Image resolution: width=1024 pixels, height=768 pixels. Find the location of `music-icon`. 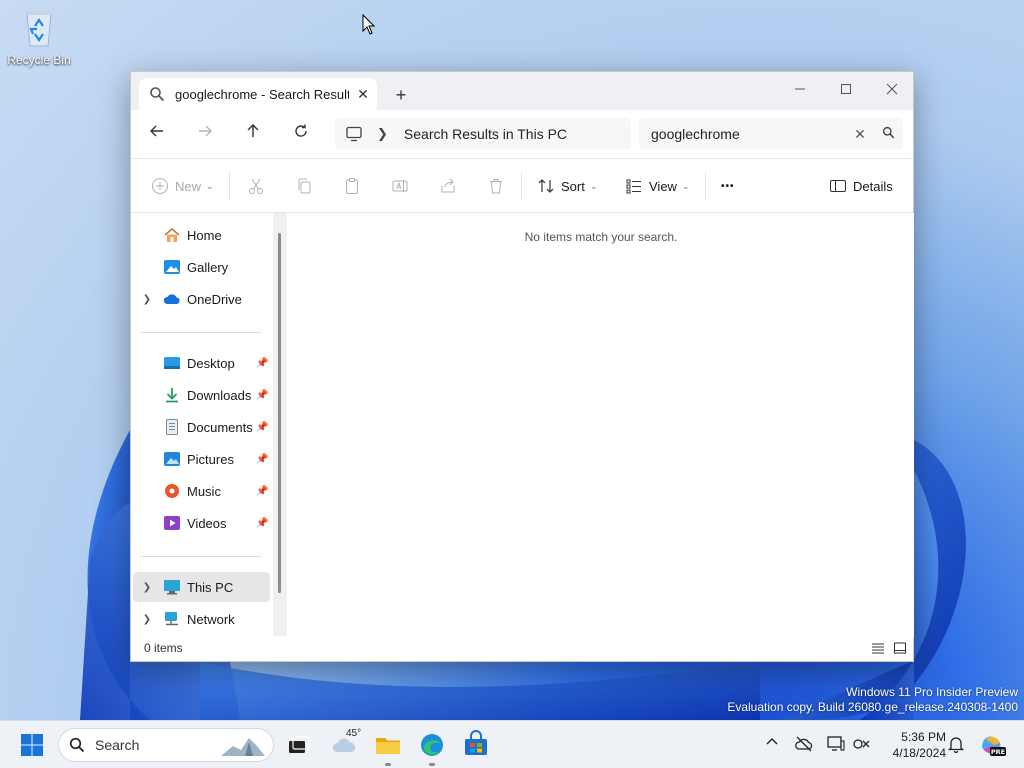

music-icon is located at coordinates (172, 491).